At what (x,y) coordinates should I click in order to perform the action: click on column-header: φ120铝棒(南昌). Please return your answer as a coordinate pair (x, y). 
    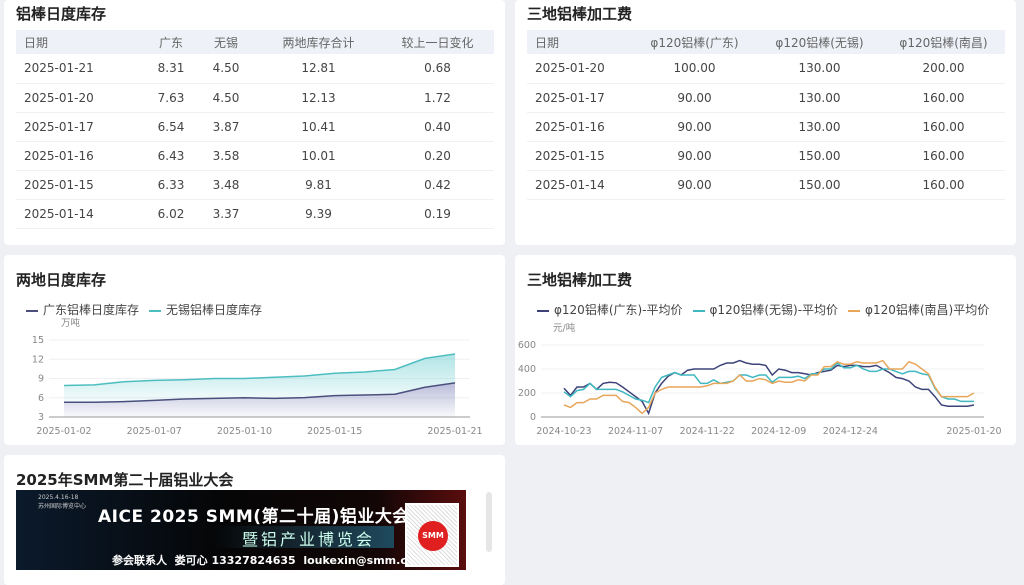
    Looking at the image, I should click on (943, 42).